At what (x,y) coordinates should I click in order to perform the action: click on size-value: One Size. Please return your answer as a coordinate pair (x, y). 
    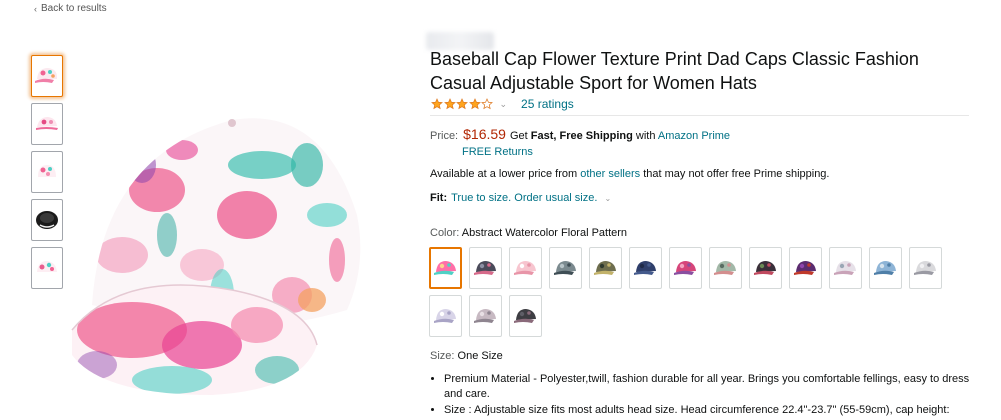
    Looking at the image, I should click on (480, 356).